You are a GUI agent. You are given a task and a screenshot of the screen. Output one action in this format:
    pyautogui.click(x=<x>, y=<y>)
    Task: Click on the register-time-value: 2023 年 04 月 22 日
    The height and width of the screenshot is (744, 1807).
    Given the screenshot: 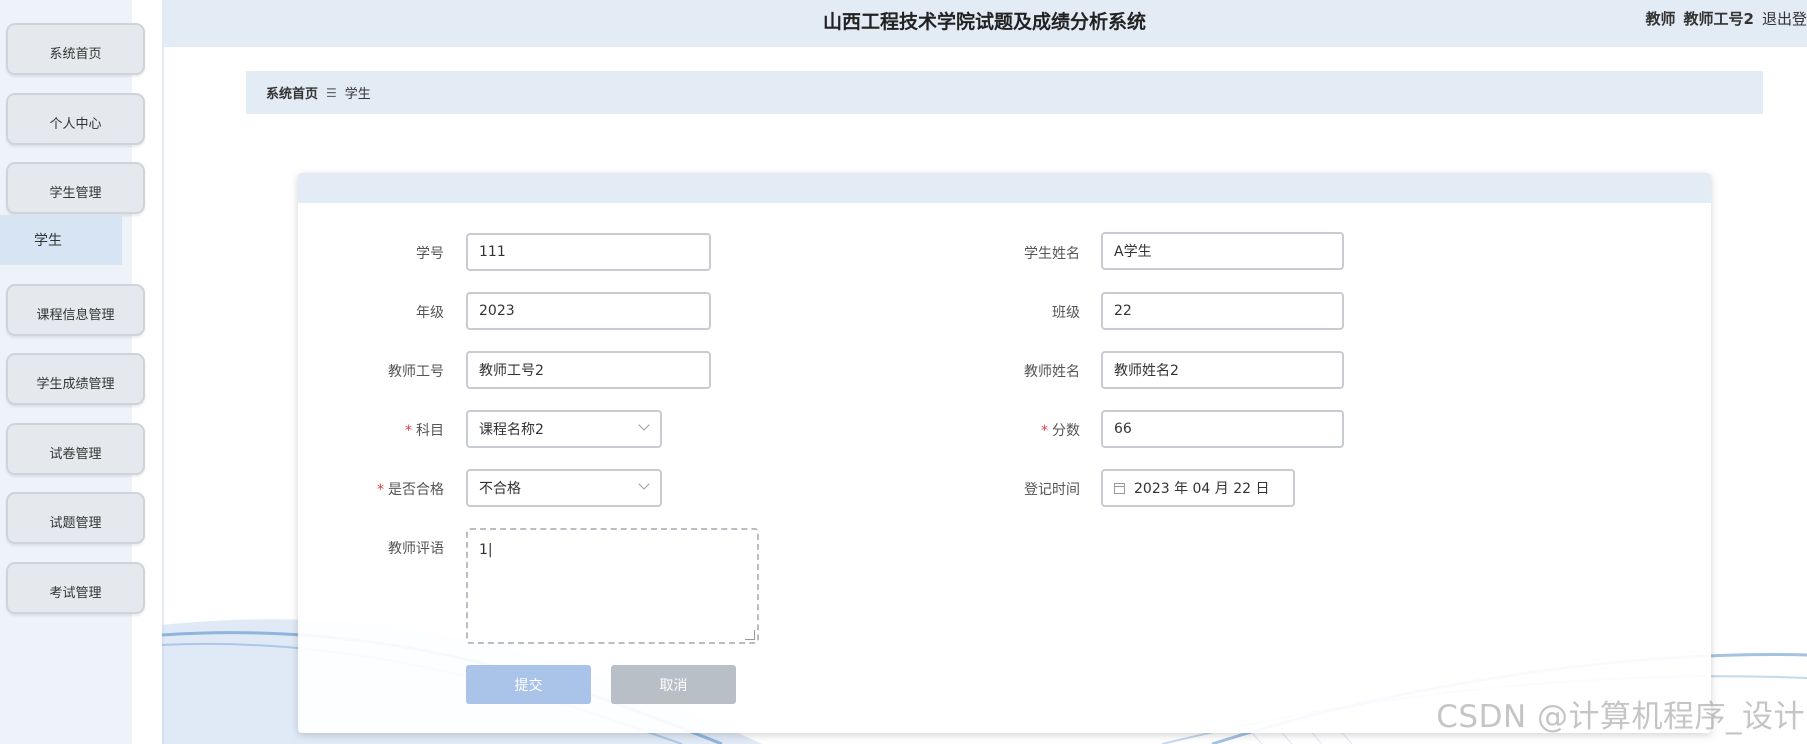 What is the action you would take?
    pyautogui.click(x=1202, y=489)
    